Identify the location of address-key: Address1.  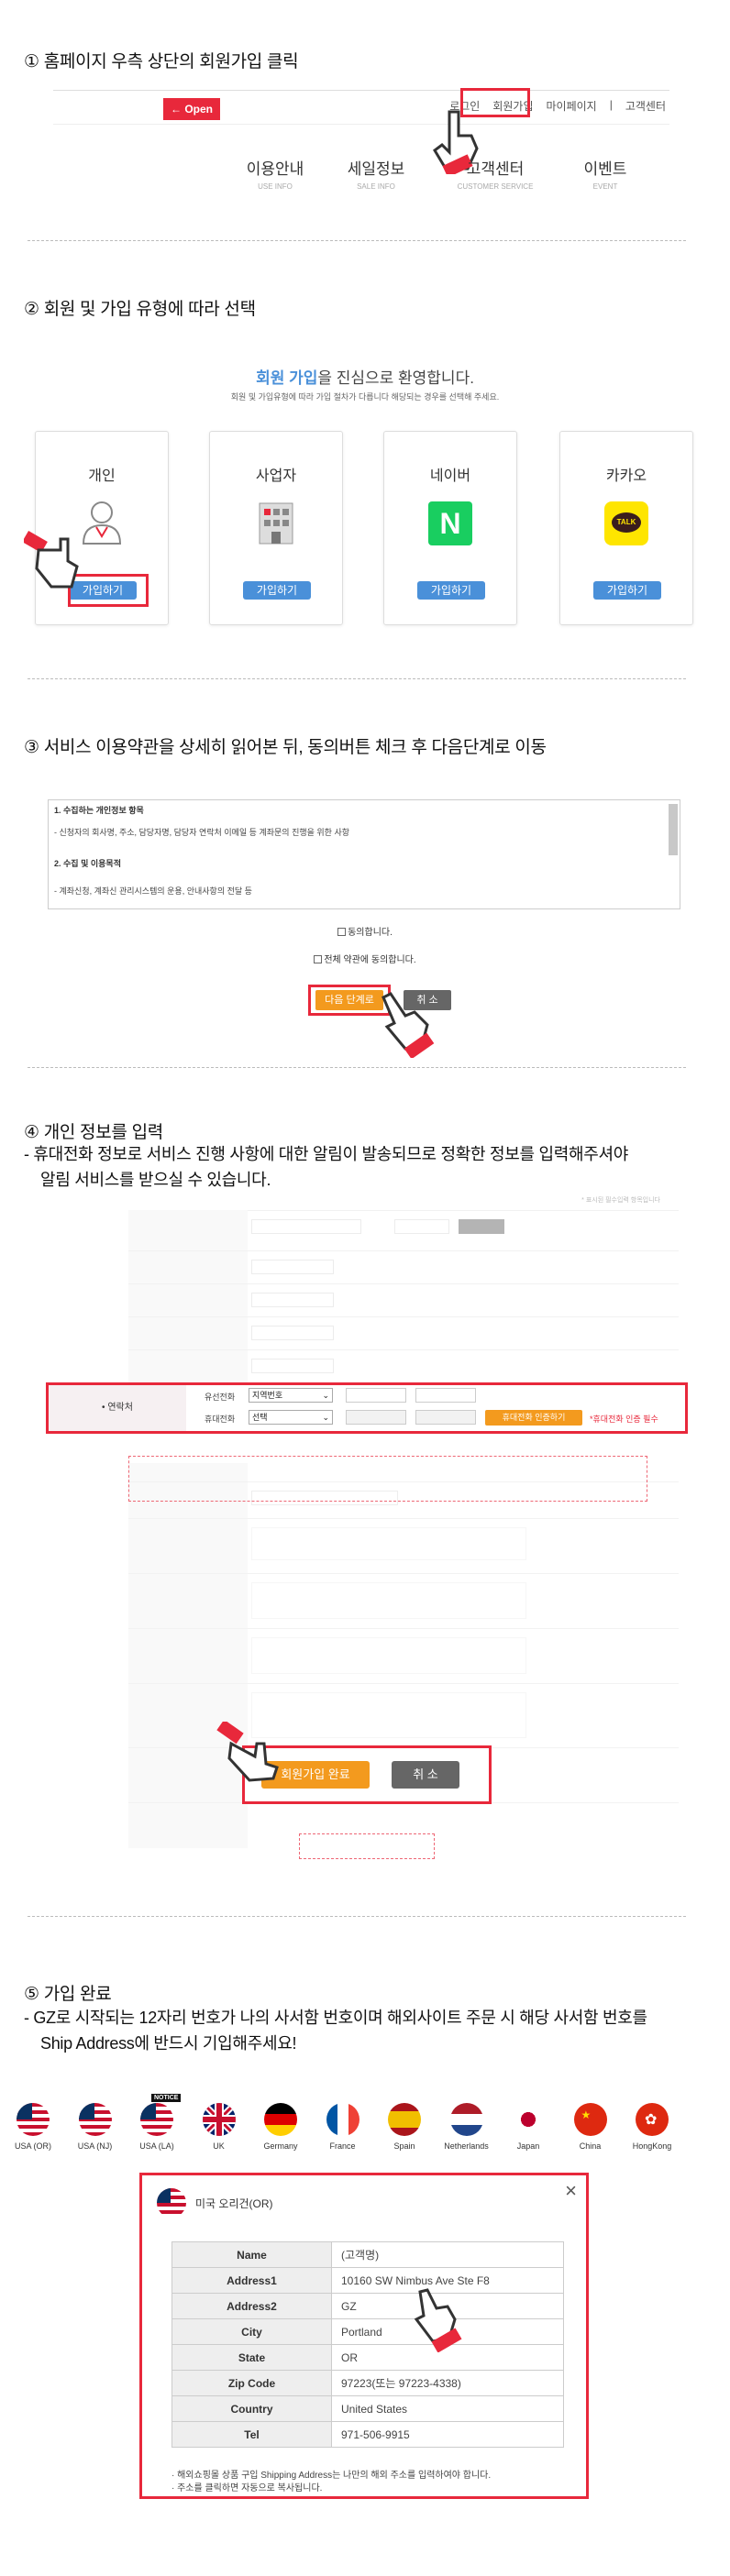
(251, 2280).